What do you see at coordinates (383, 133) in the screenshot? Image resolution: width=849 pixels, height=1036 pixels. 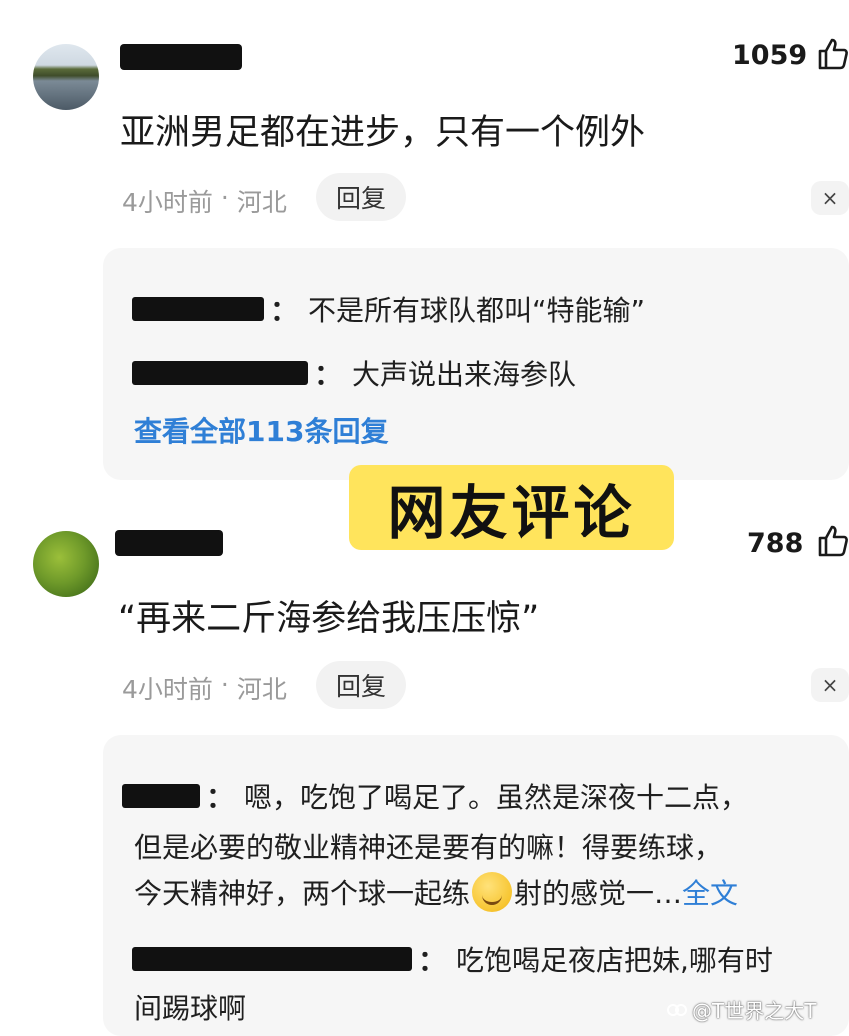 I see `comment-text: 亚洲男足都在进步，只有一个例外` at bounding box center [383, 133].